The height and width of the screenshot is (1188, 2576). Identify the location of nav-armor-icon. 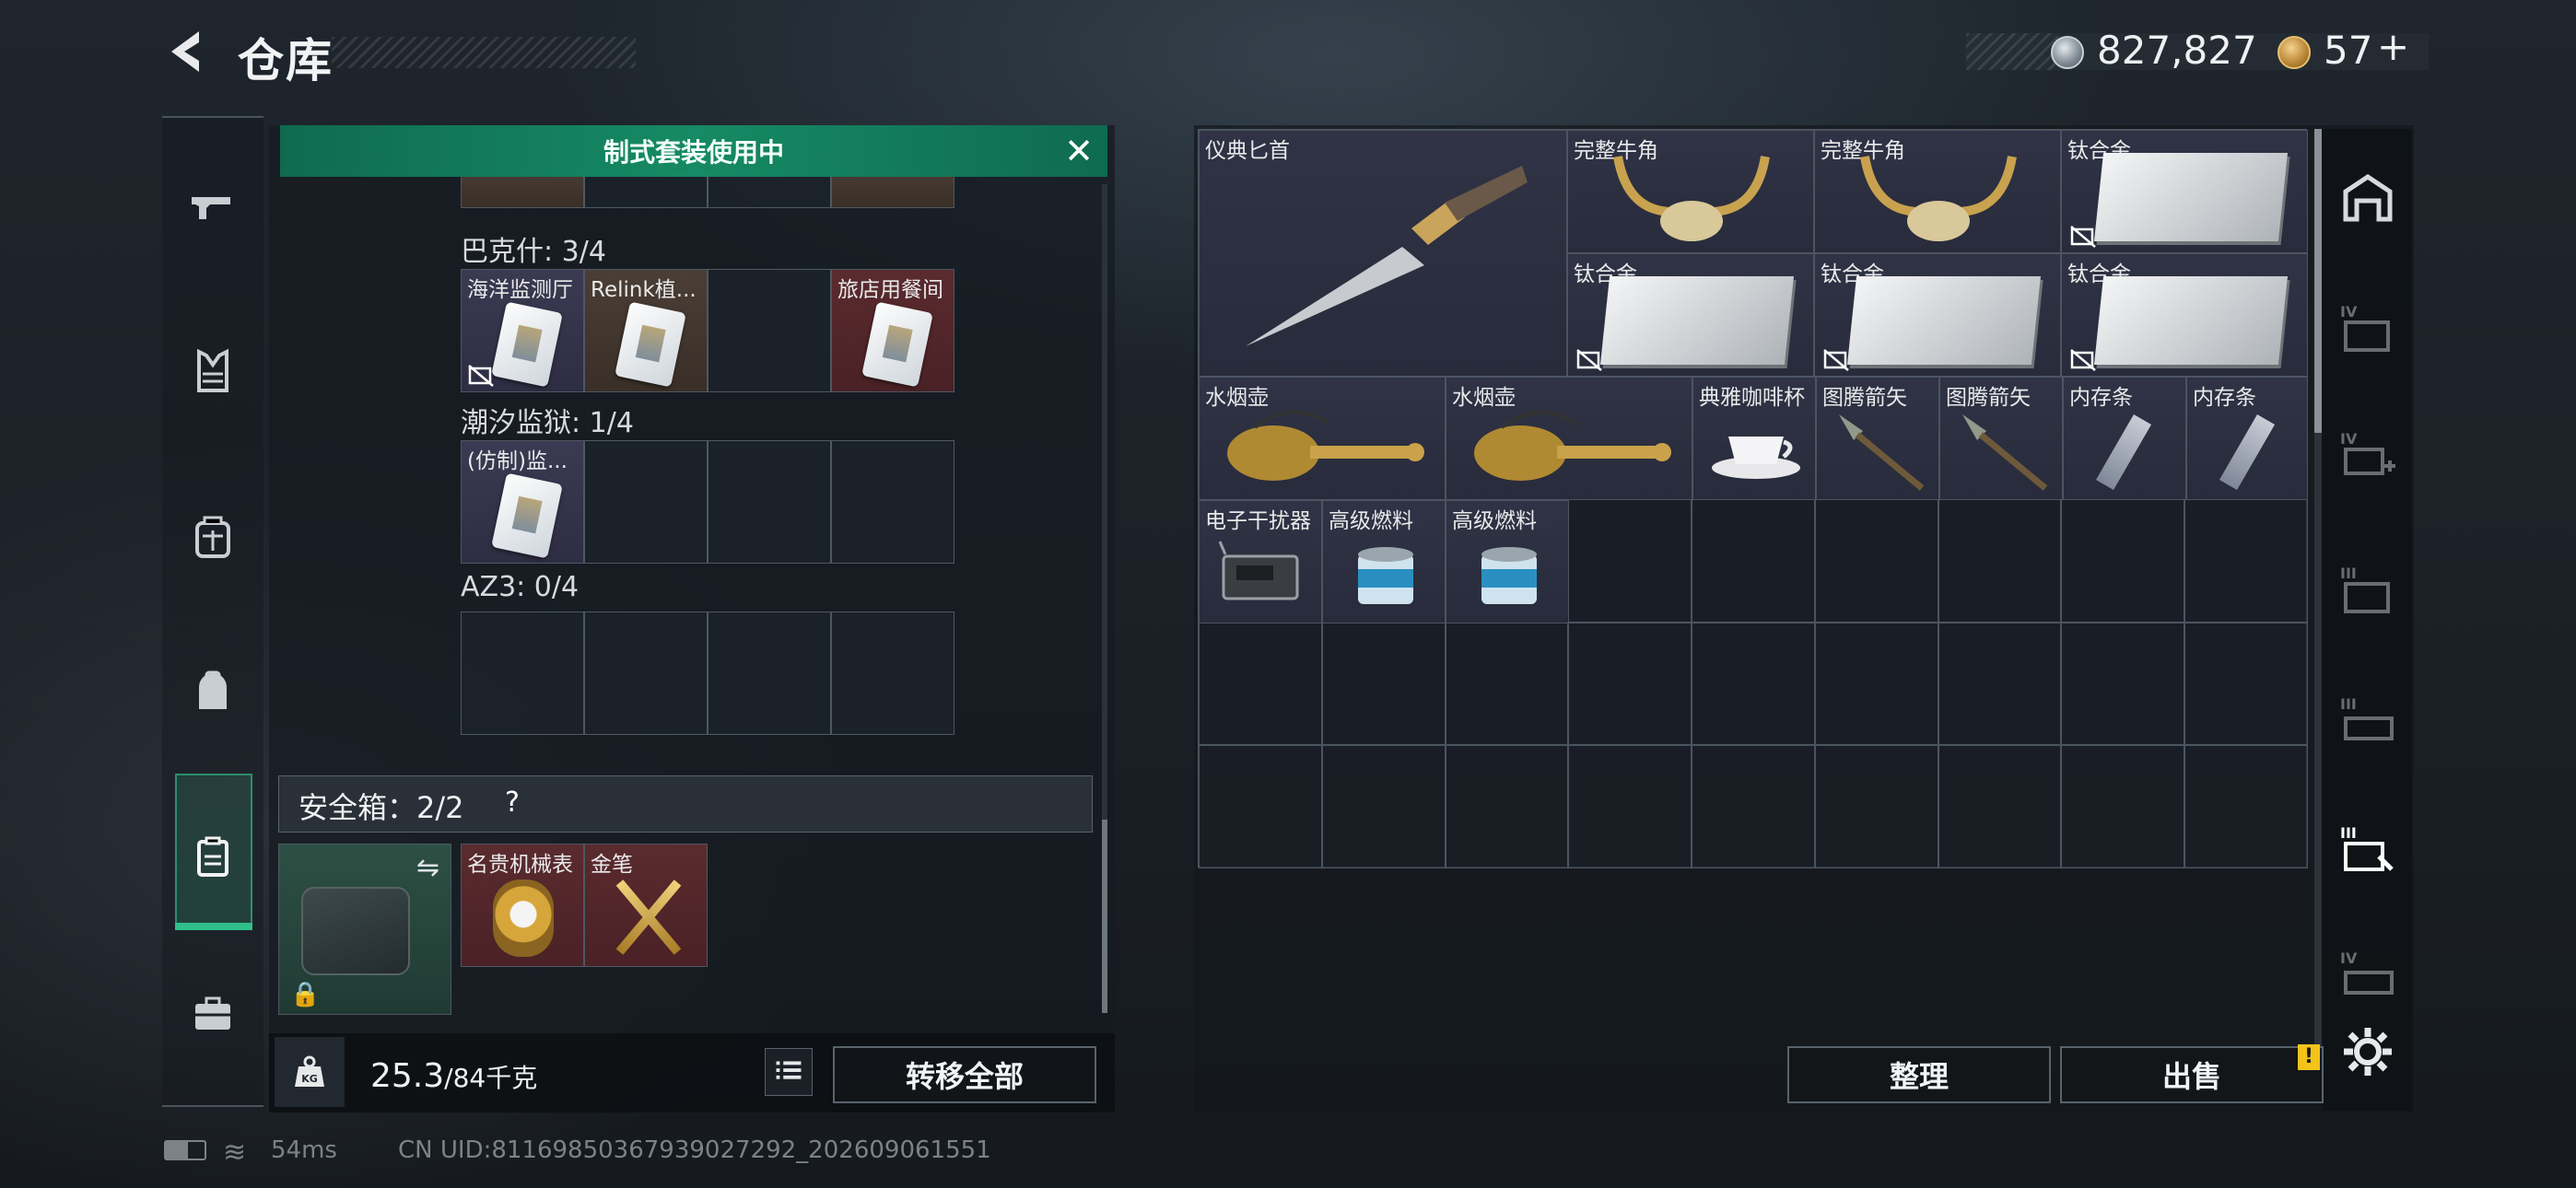
(213, 371).